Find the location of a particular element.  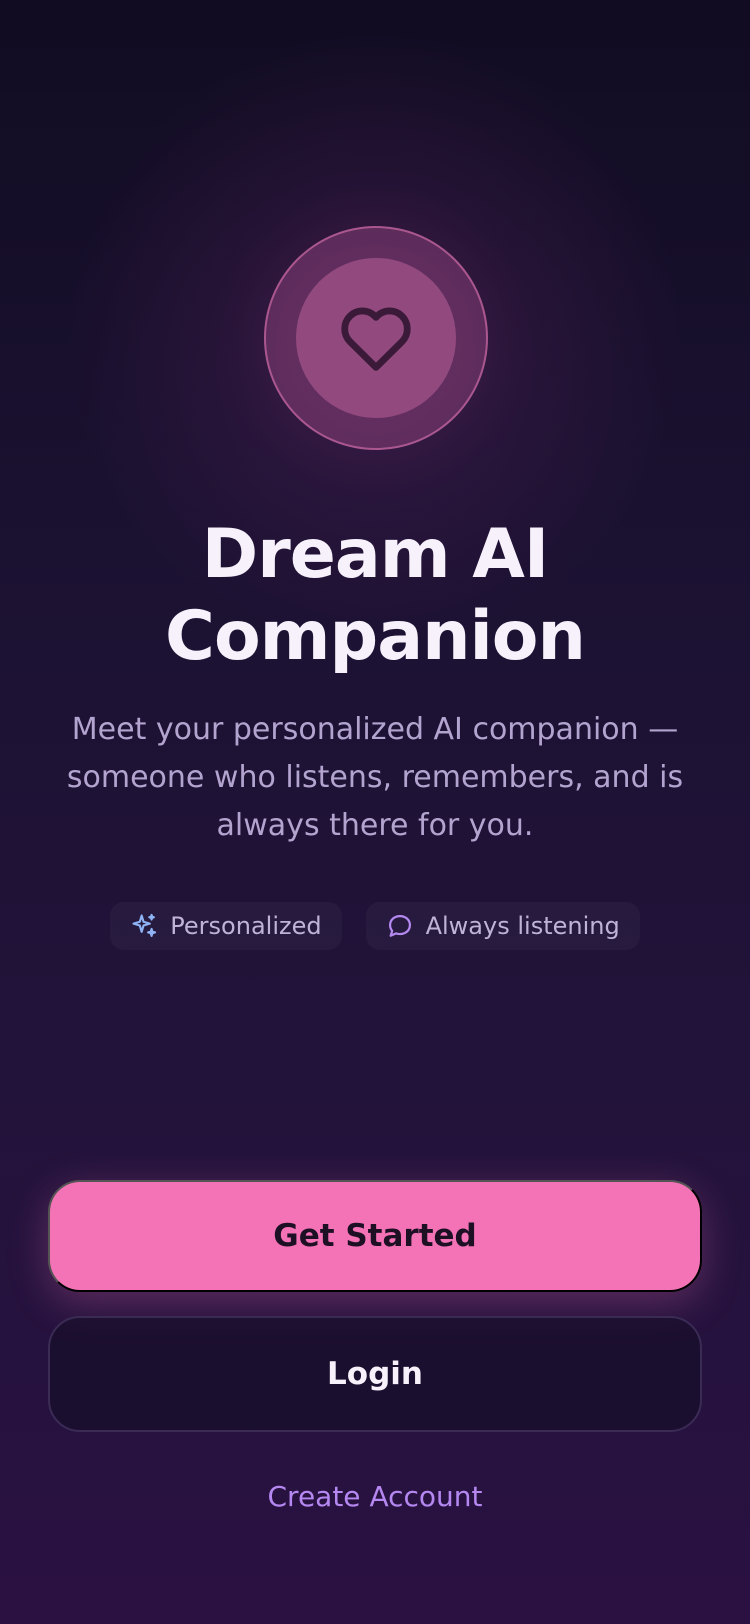

heart-icon is located at coordinates (376, 339).